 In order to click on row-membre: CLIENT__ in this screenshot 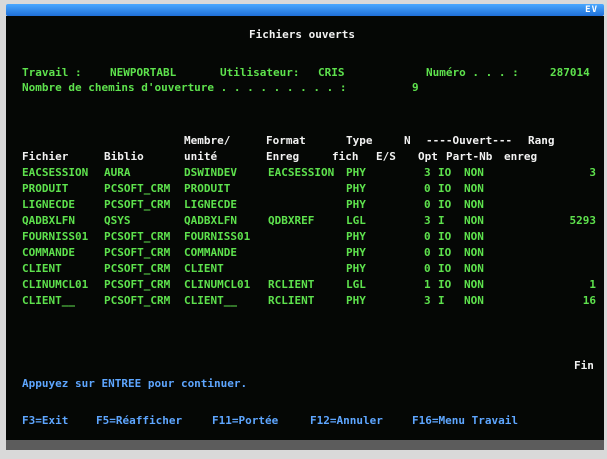, I will do `click(210, 300)`.